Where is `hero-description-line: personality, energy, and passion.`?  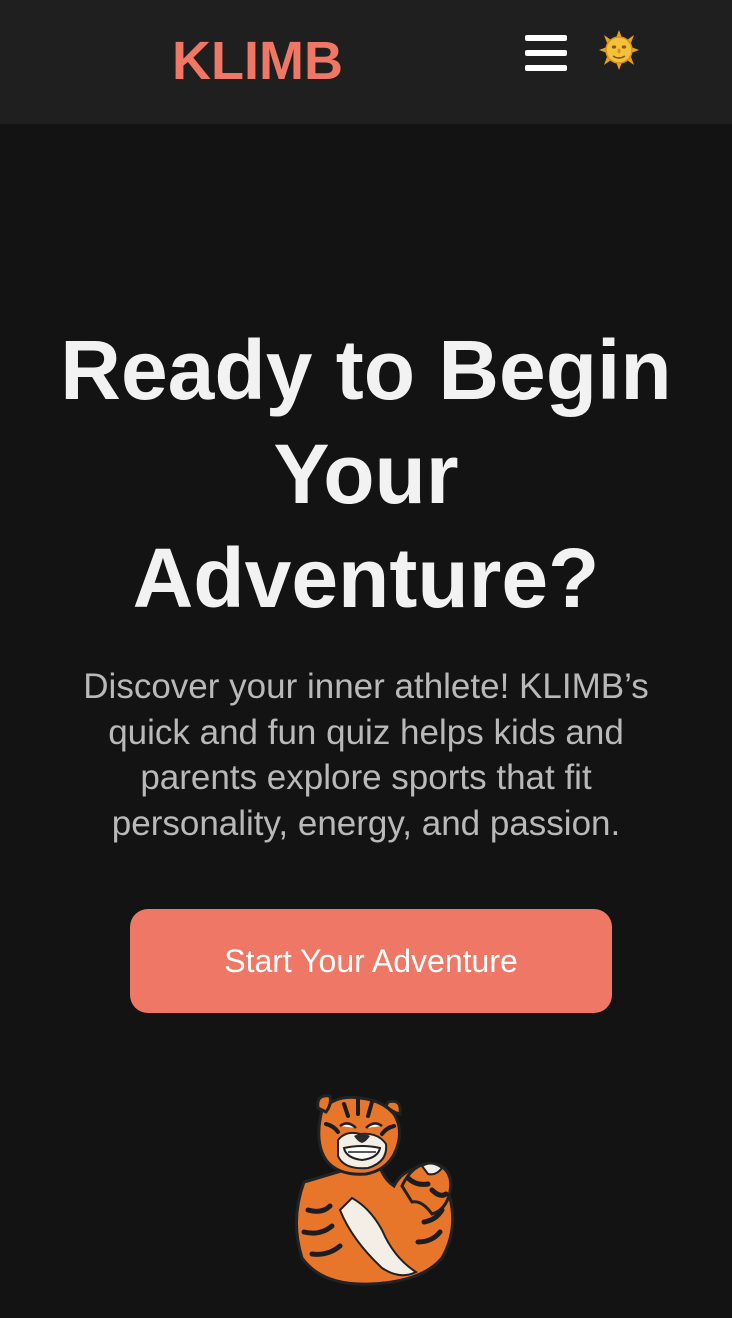
hero-description-line: personality, energy, and passion. is located at coordinates (366, 823).